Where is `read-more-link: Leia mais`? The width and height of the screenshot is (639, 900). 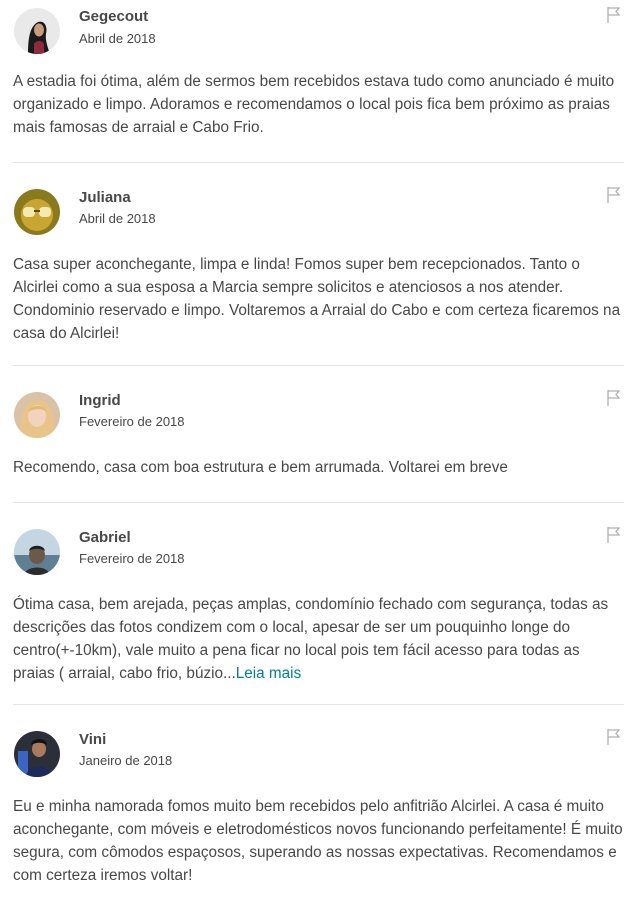 read-more-link: Leia mais is located at coordinates (268, 673).